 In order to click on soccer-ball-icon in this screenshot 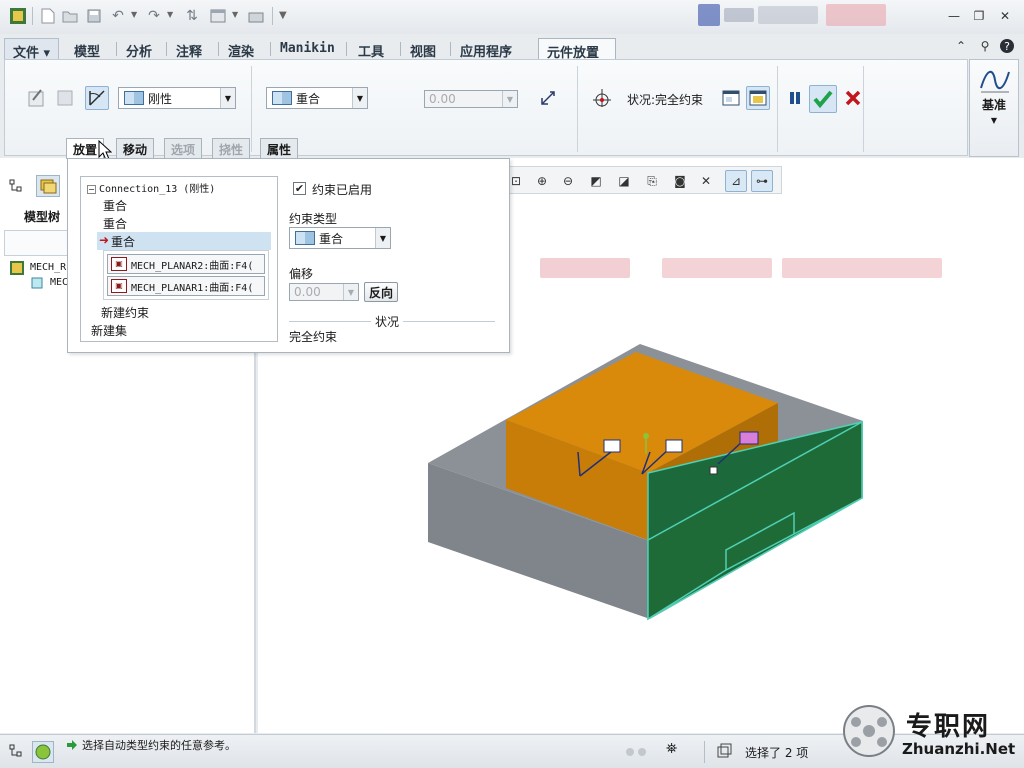, I will do `click(869, 731)`.